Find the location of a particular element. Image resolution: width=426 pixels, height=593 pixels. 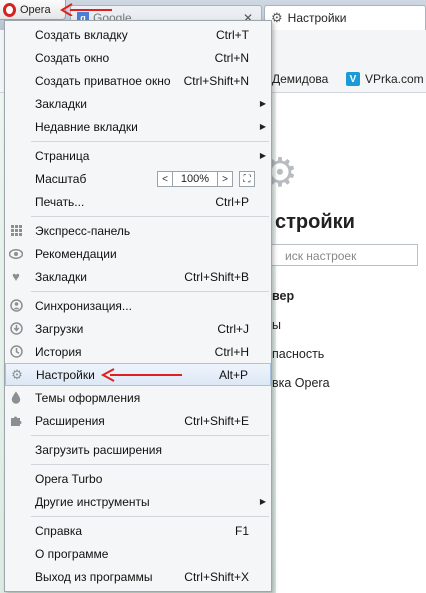

settings-nav-item: пасность is located at coordinates (298, 354).